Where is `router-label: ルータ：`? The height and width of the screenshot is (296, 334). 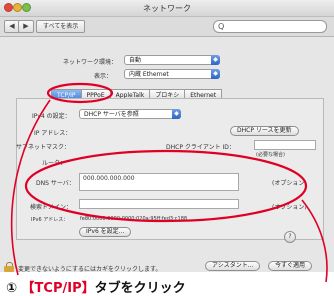
router-label: ルータ： is located at coordinates (54, 163).